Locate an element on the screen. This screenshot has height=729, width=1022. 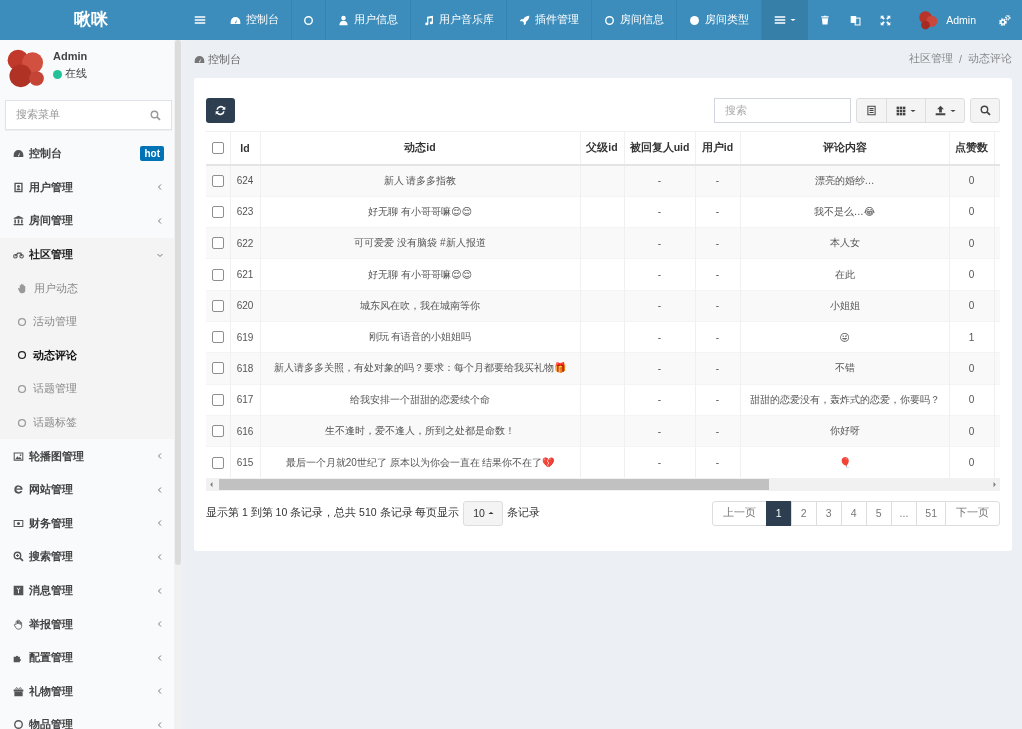
sidebar-subitem: 话题标签 is located at coordinates (87, 422).